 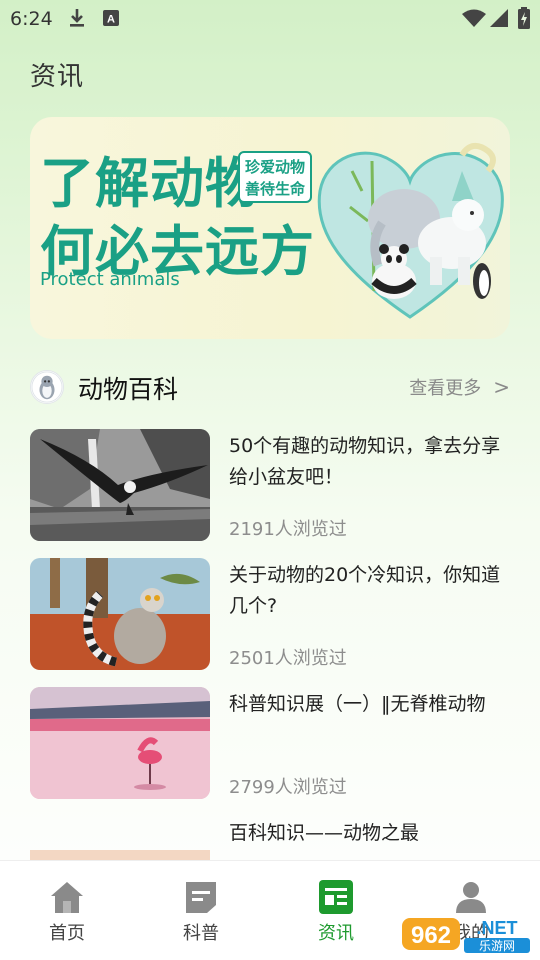 I want to click on article-item: 百科知识——动物之最, so click(x=270, y=838).